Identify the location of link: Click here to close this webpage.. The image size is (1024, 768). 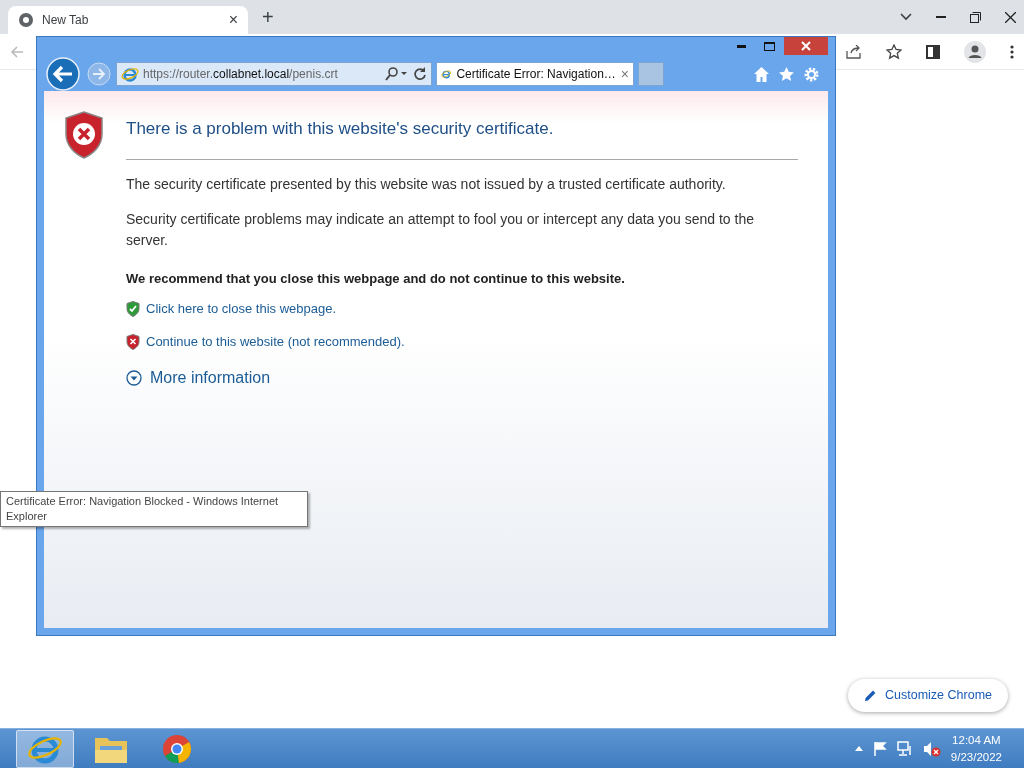
(462, 308).